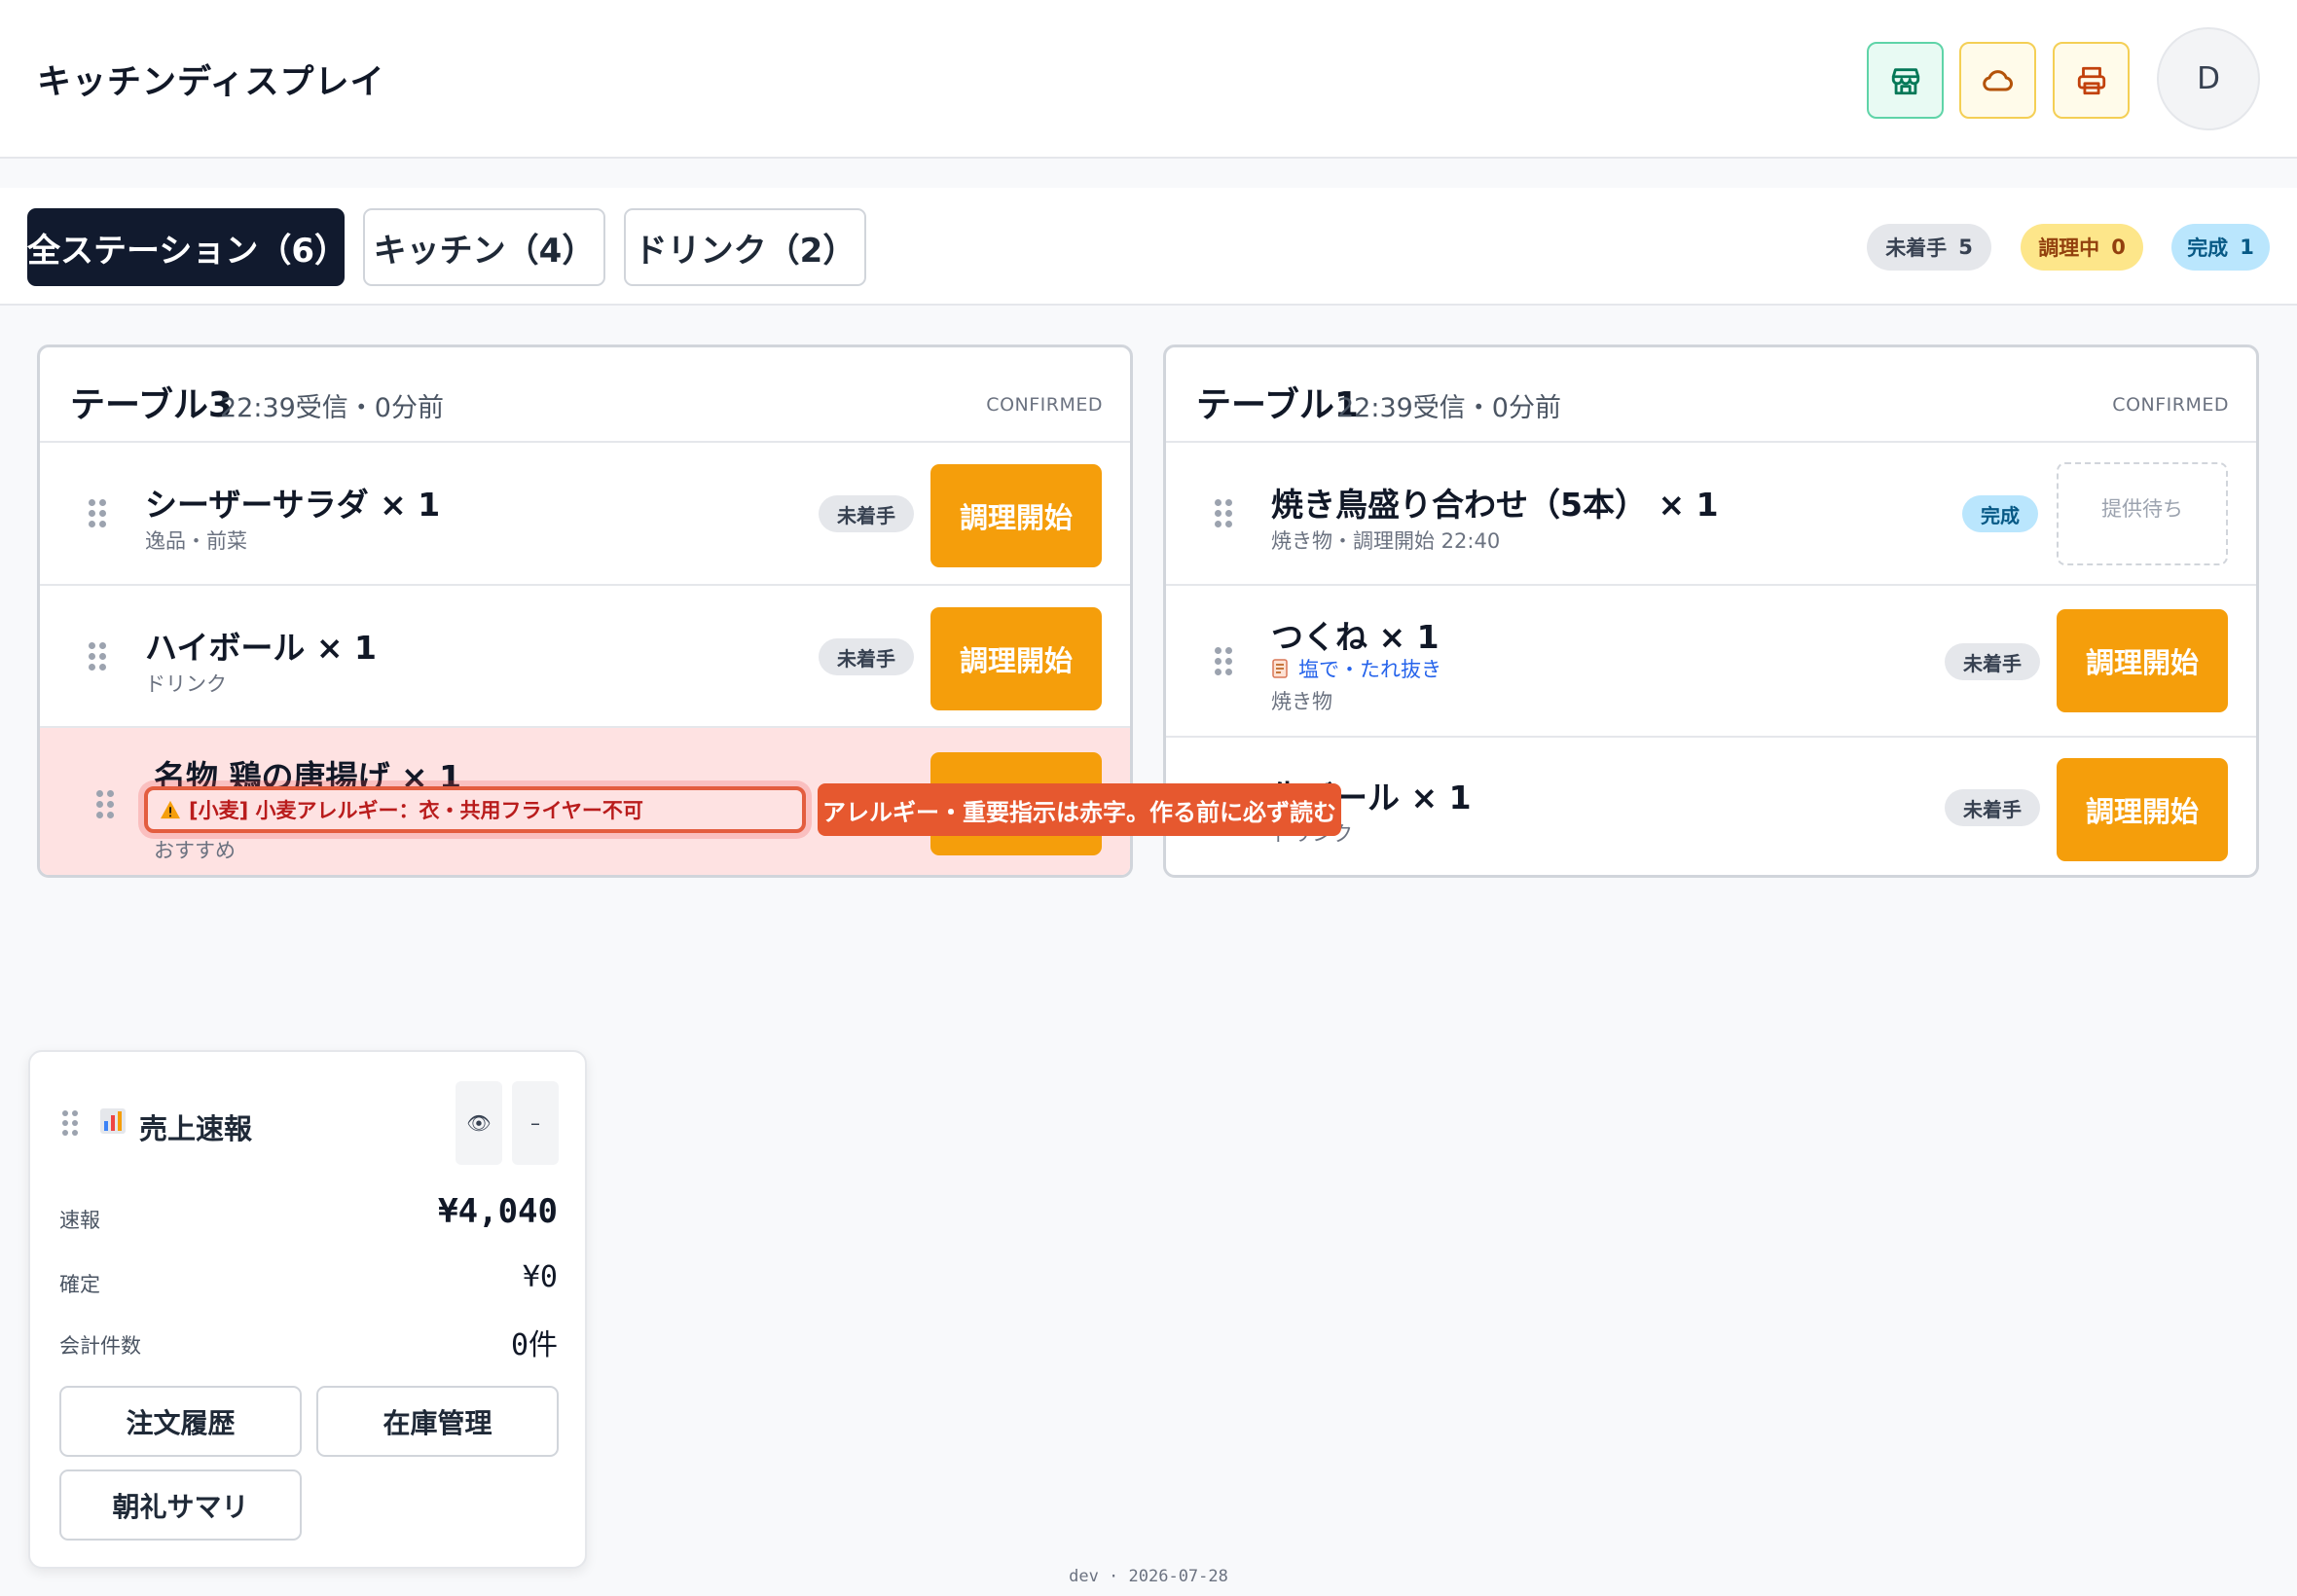  I want to click on item-name: ハイボール × 1, so click(261, 648).